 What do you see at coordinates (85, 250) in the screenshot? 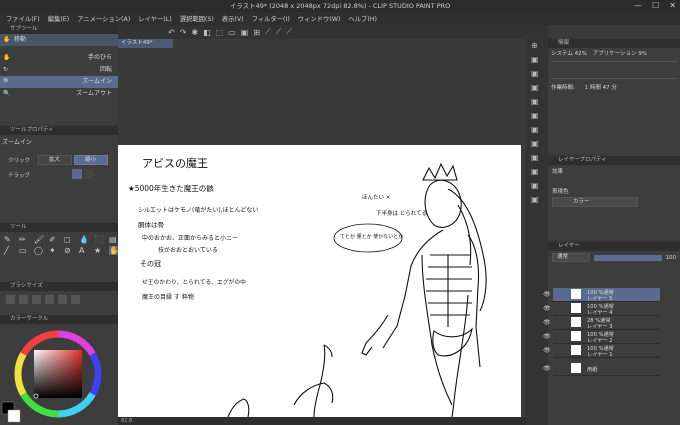
I see `text-icon: A` at bounding box center [85, 250].